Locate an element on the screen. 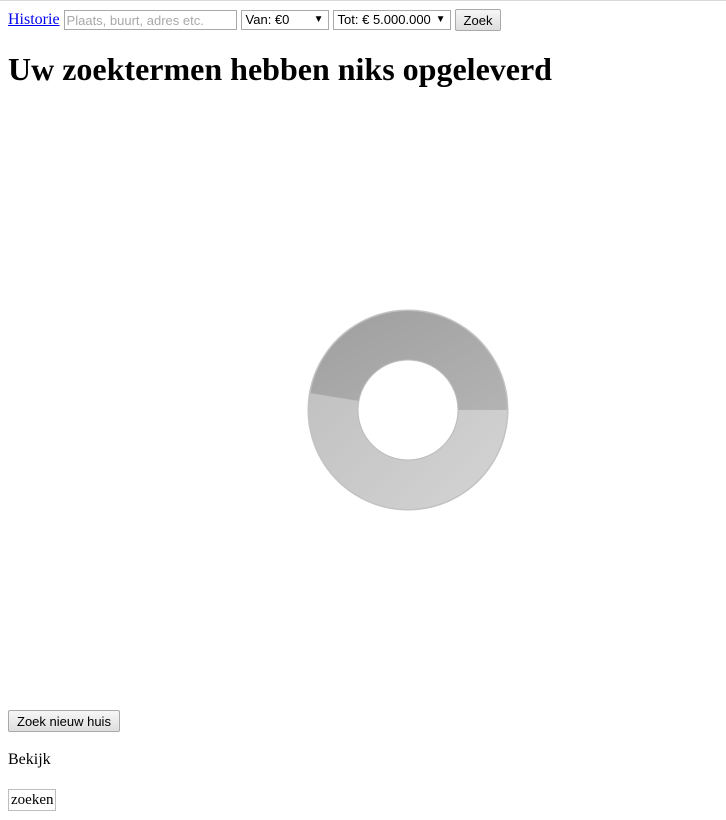 Image resolution: width=726 pixels, height=820 pixels. price-to-select: Tot: € 5.000.000 ▼ is located at coordinates (391, 20).